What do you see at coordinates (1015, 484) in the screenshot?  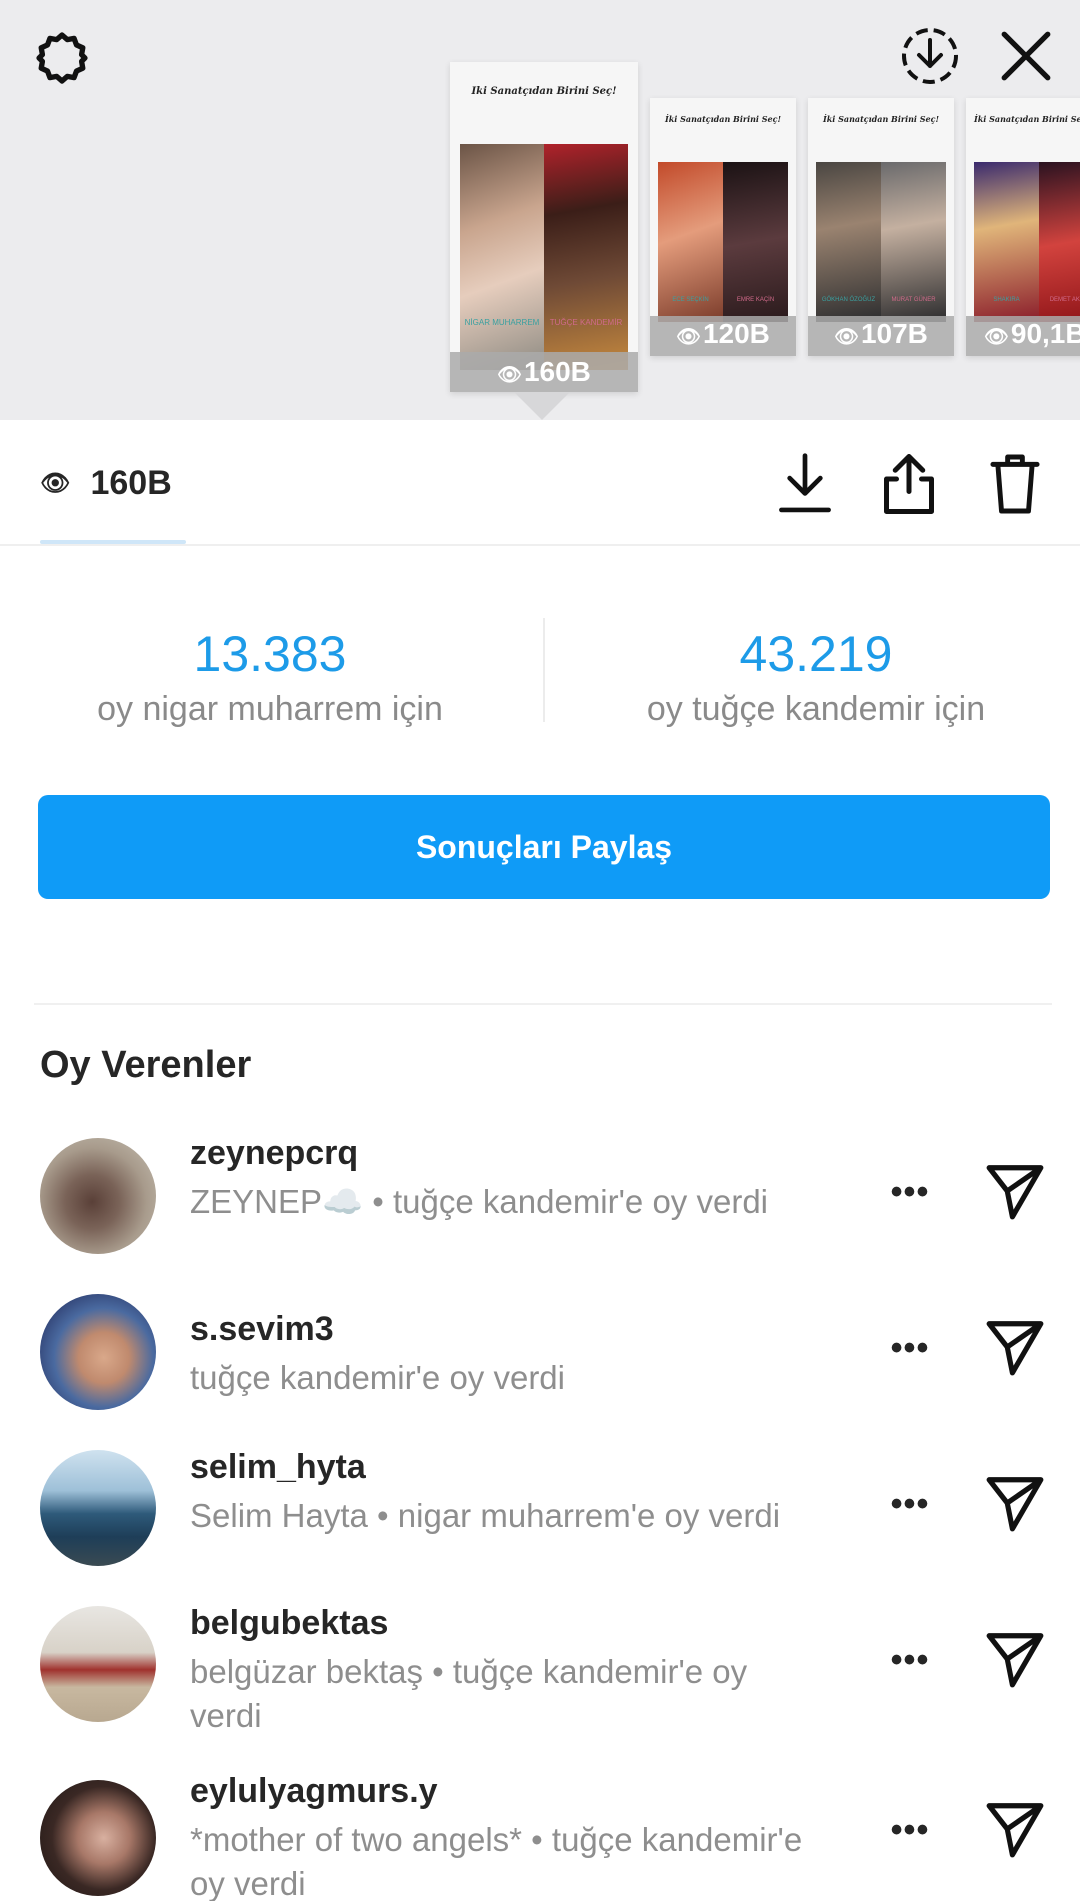 I see `trash-icon` at bounding box center [1015, 484].